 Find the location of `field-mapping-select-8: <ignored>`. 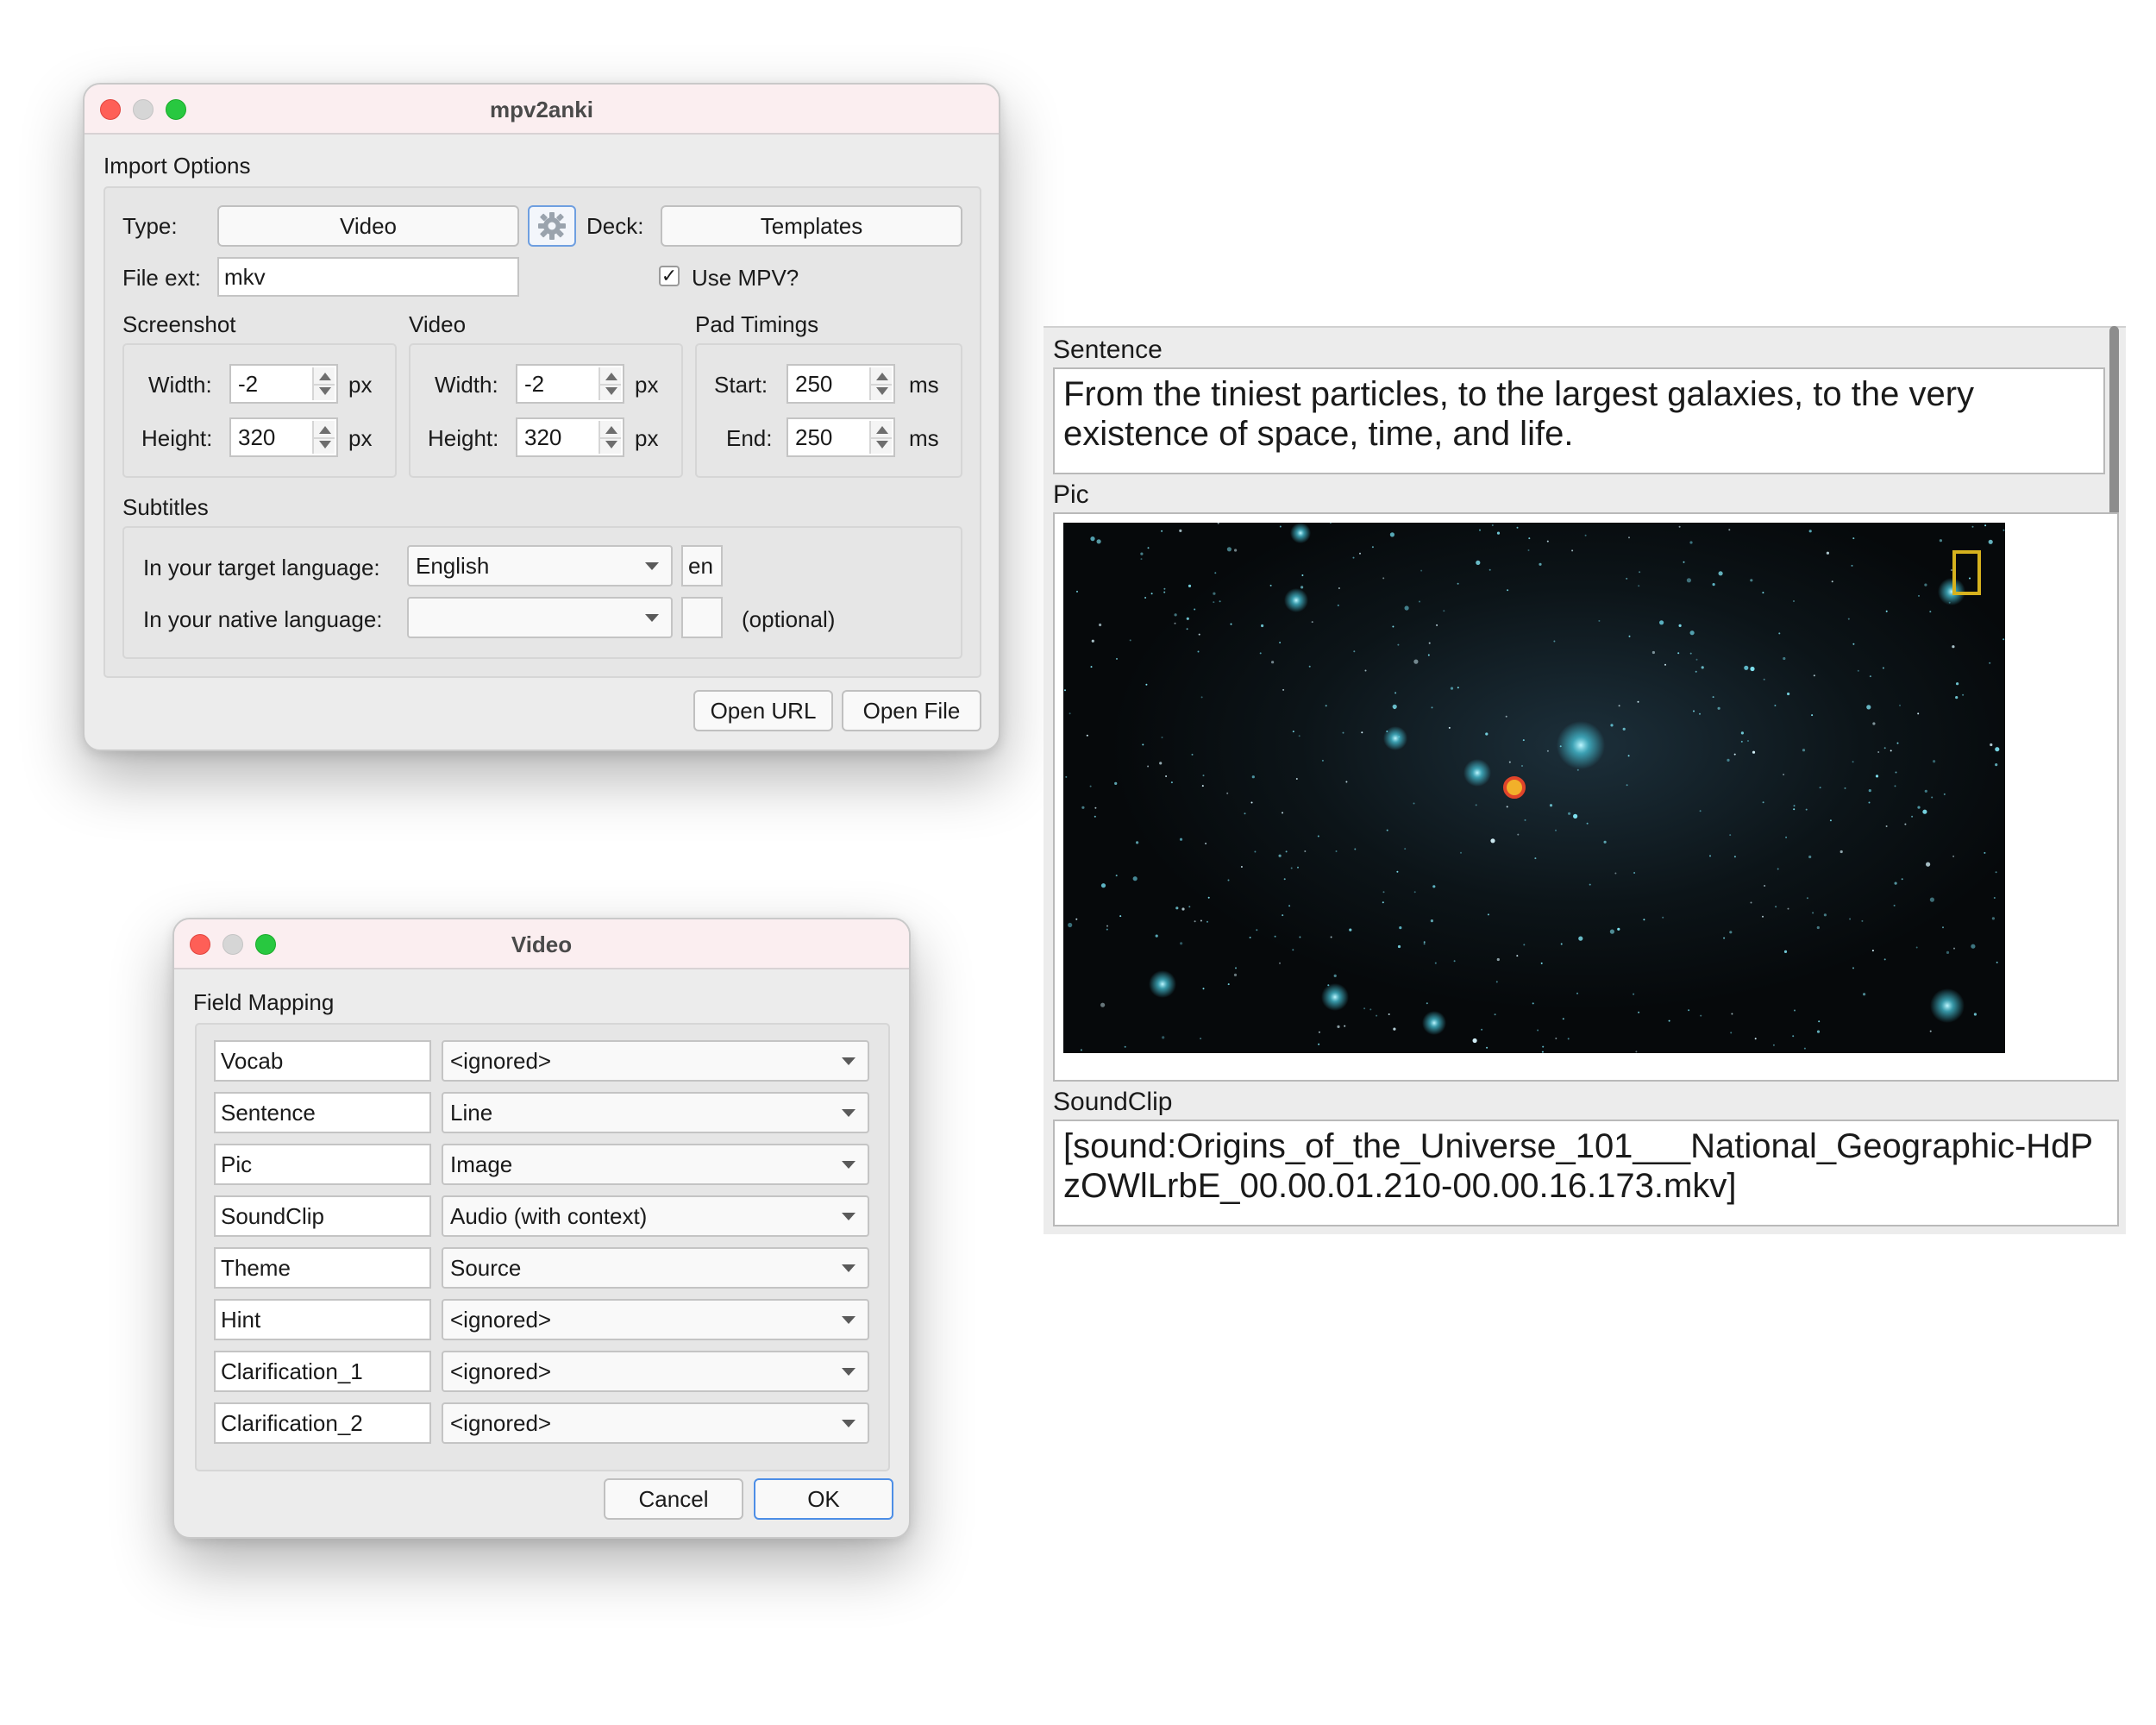

field-mapping-select-8: <ignored> is located at coordinates (655, 1423).